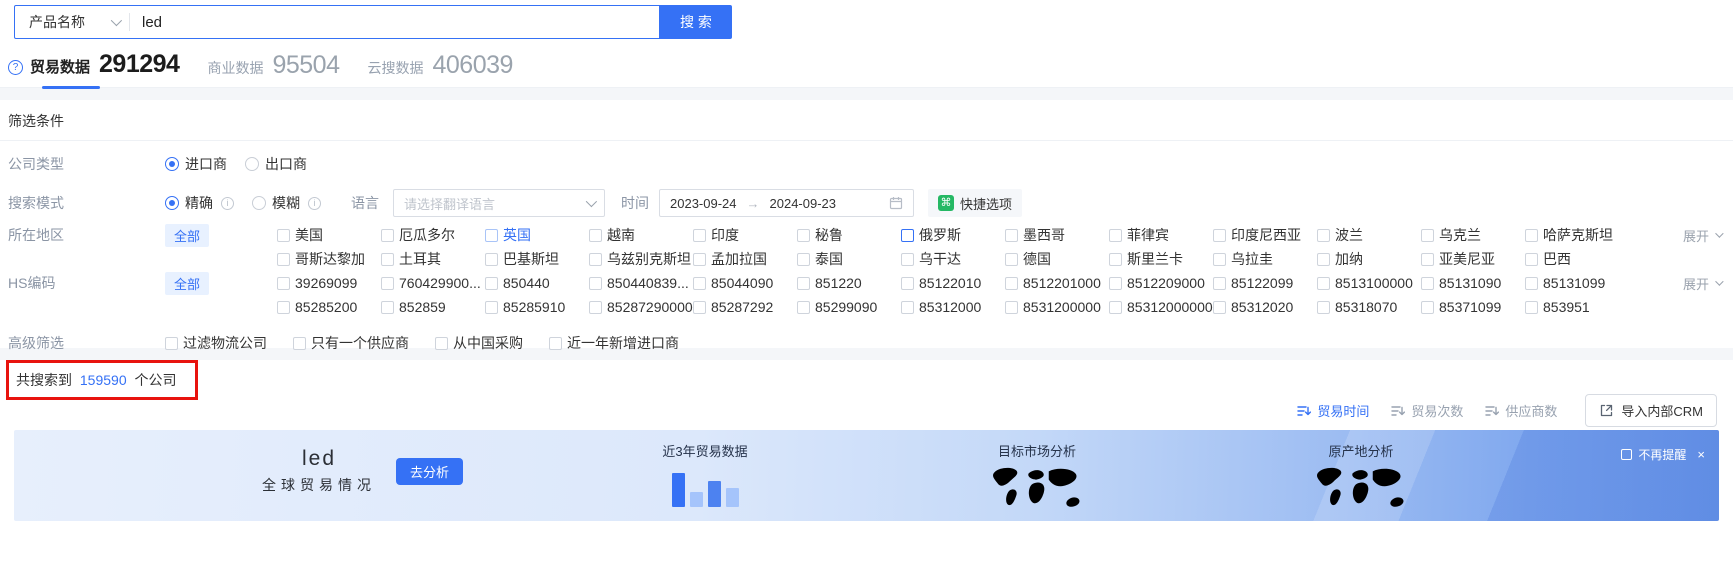  What do you see at coordinates (745, 235) in the screenshot?
I see `region-checkbox-item: 印度` at bounding box center [745, 235].